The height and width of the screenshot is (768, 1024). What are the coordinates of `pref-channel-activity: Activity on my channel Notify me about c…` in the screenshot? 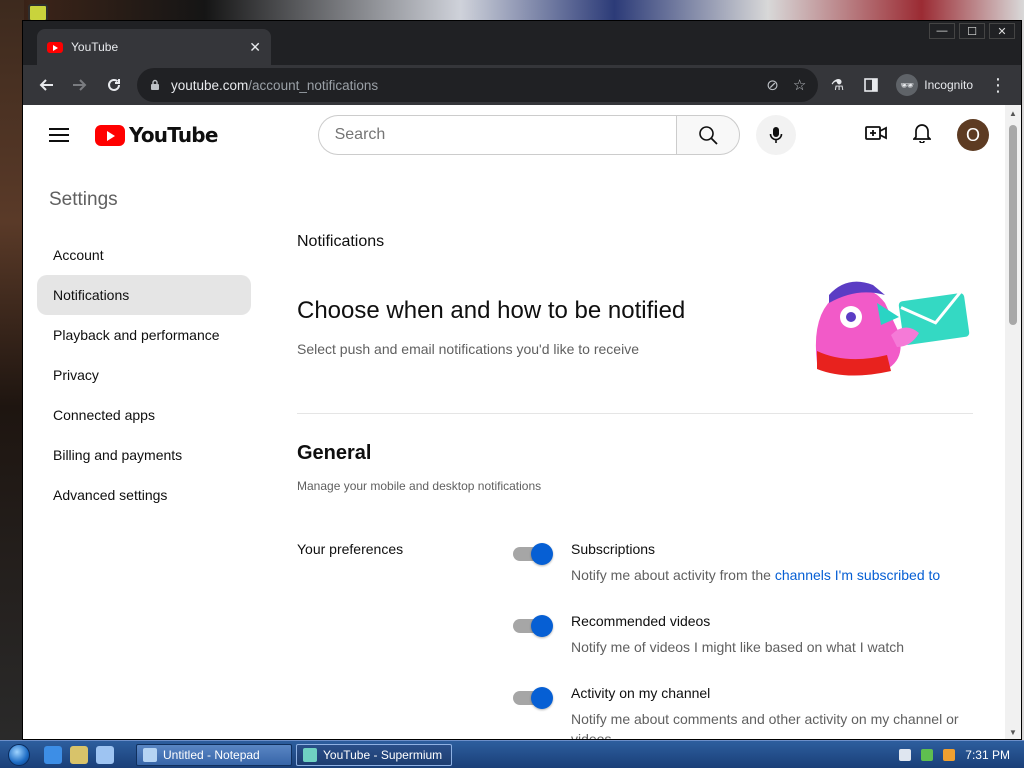 It's located at (743, 712).